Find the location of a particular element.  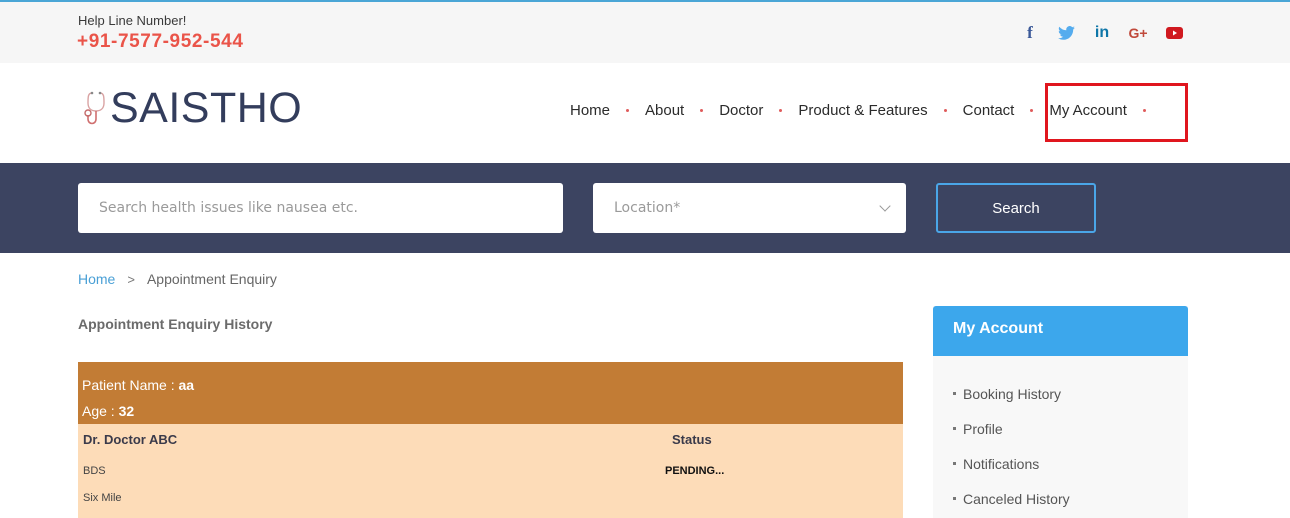

stethoscope-icon is located at coordinates (94, 107).